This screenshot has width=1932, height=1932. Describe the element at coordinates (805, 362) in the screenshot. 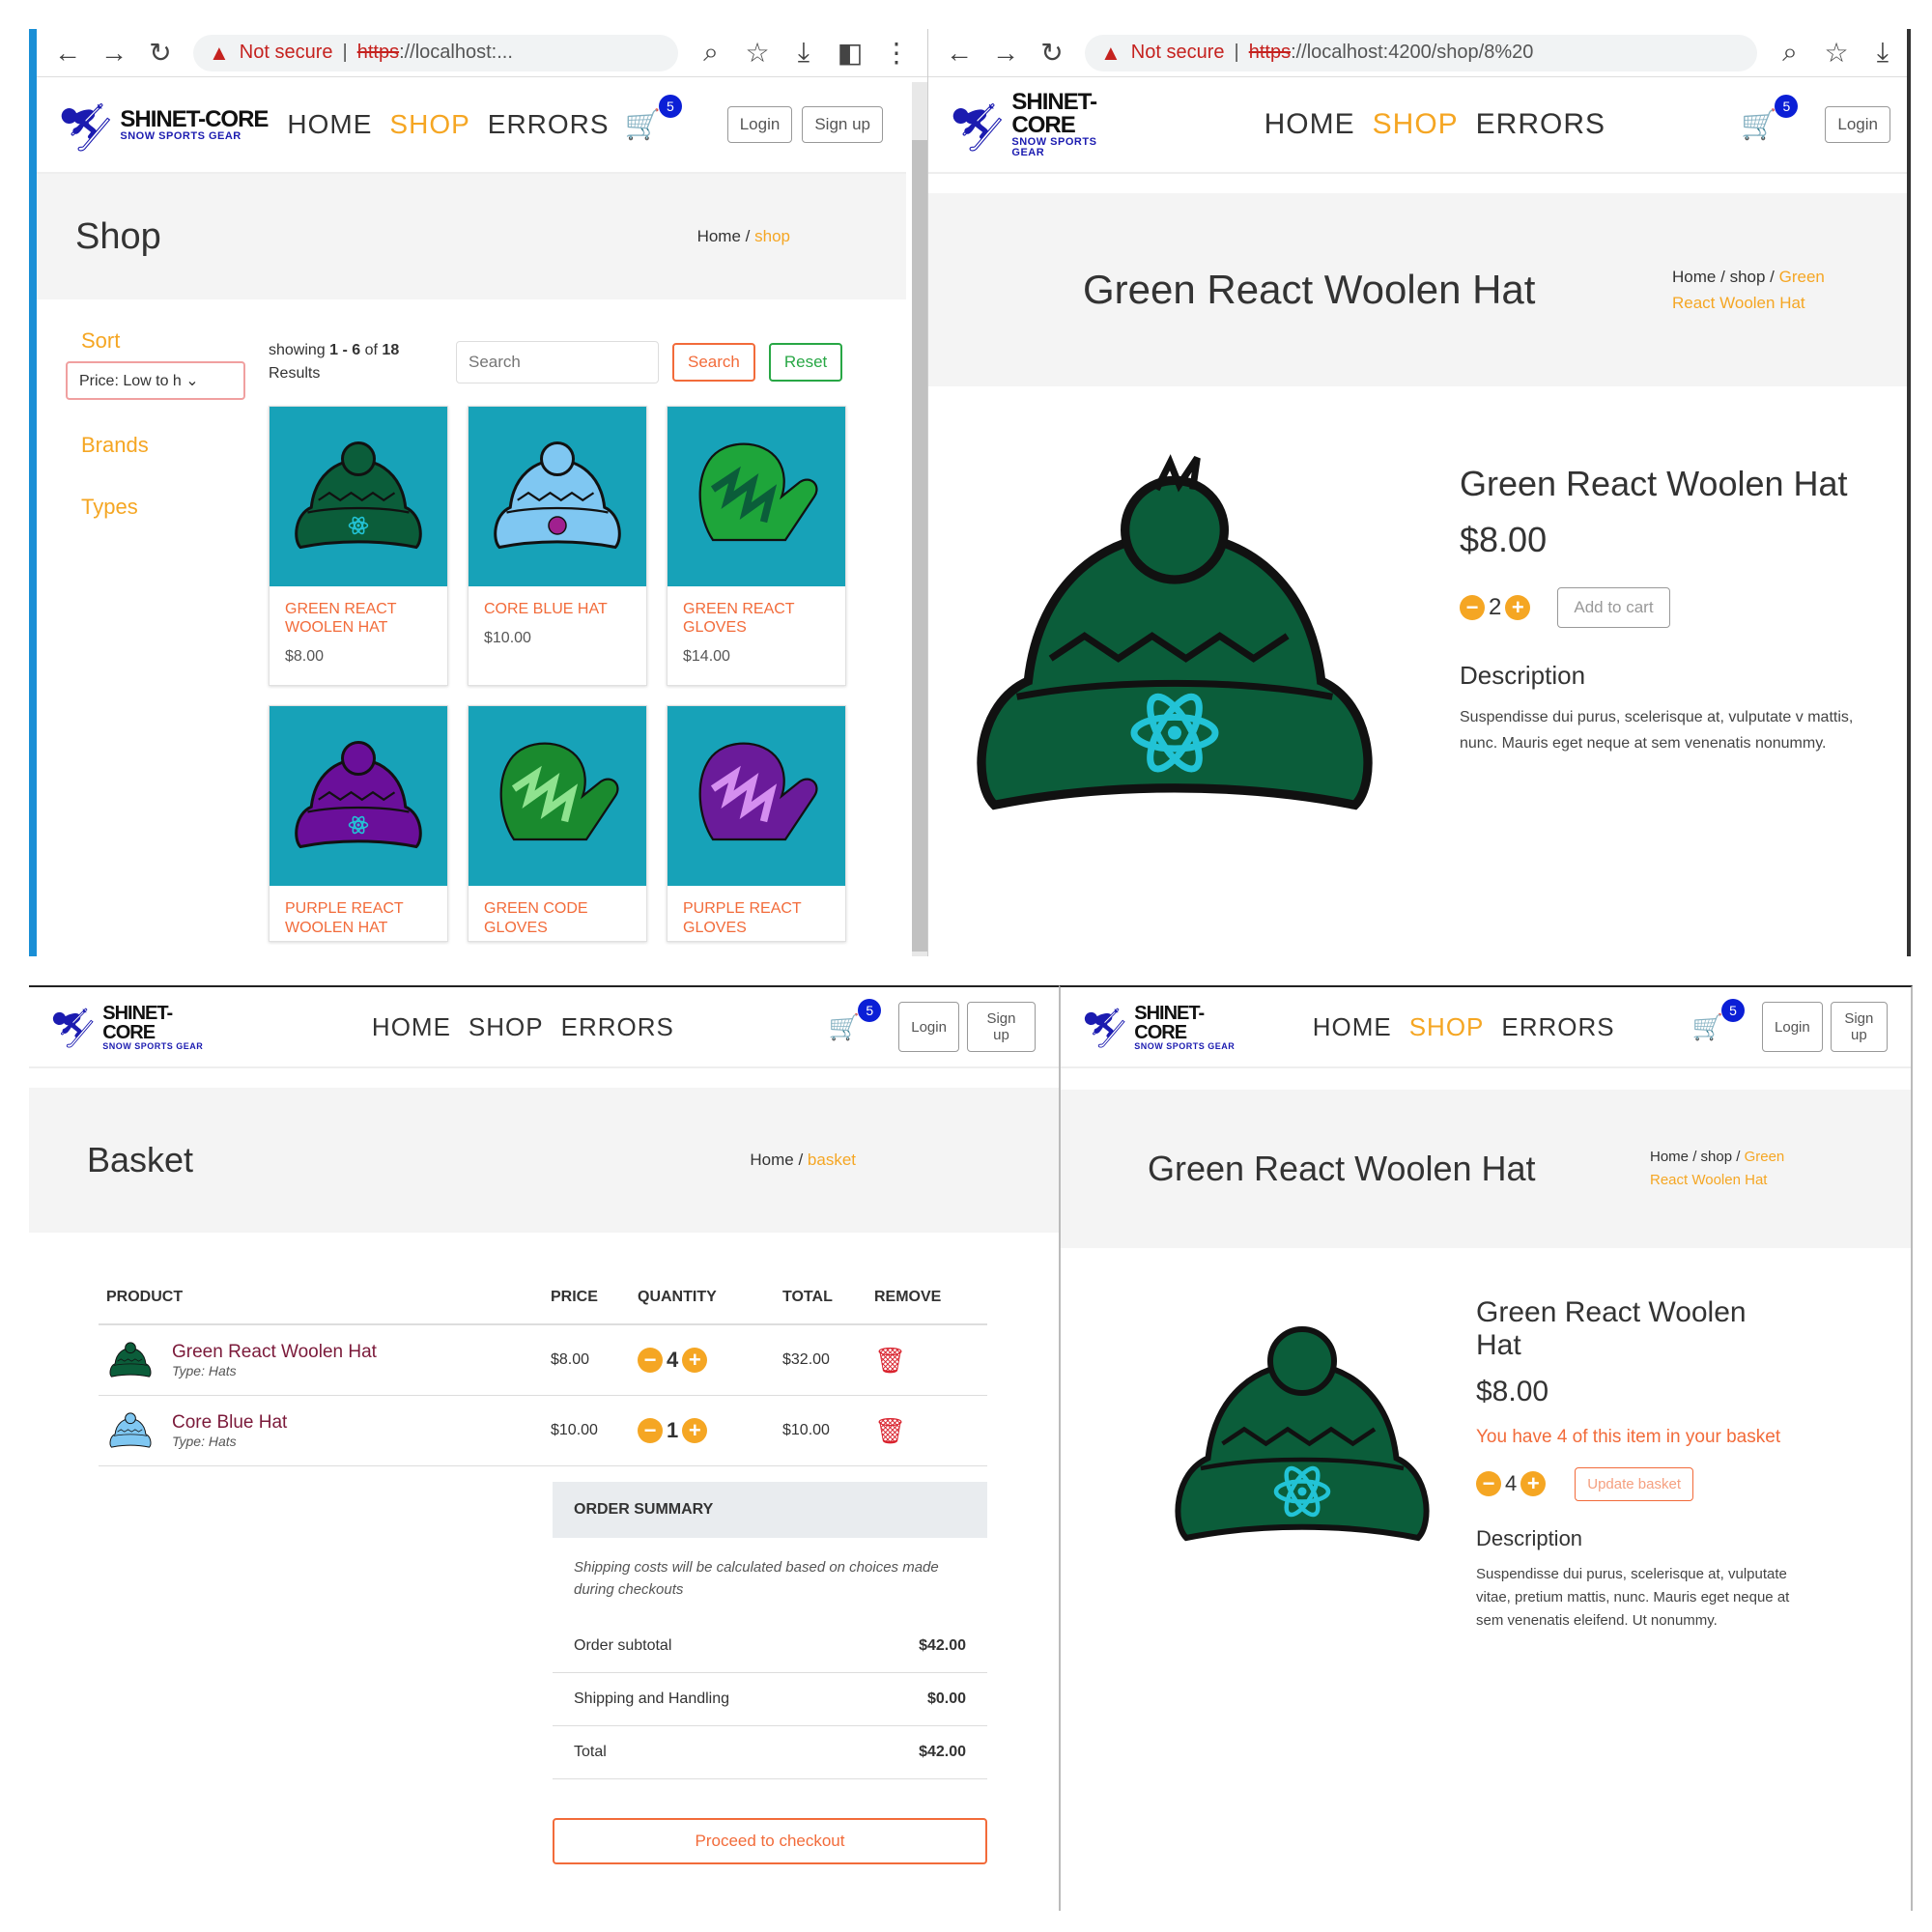

I see `reset-button: Reset` at that location.